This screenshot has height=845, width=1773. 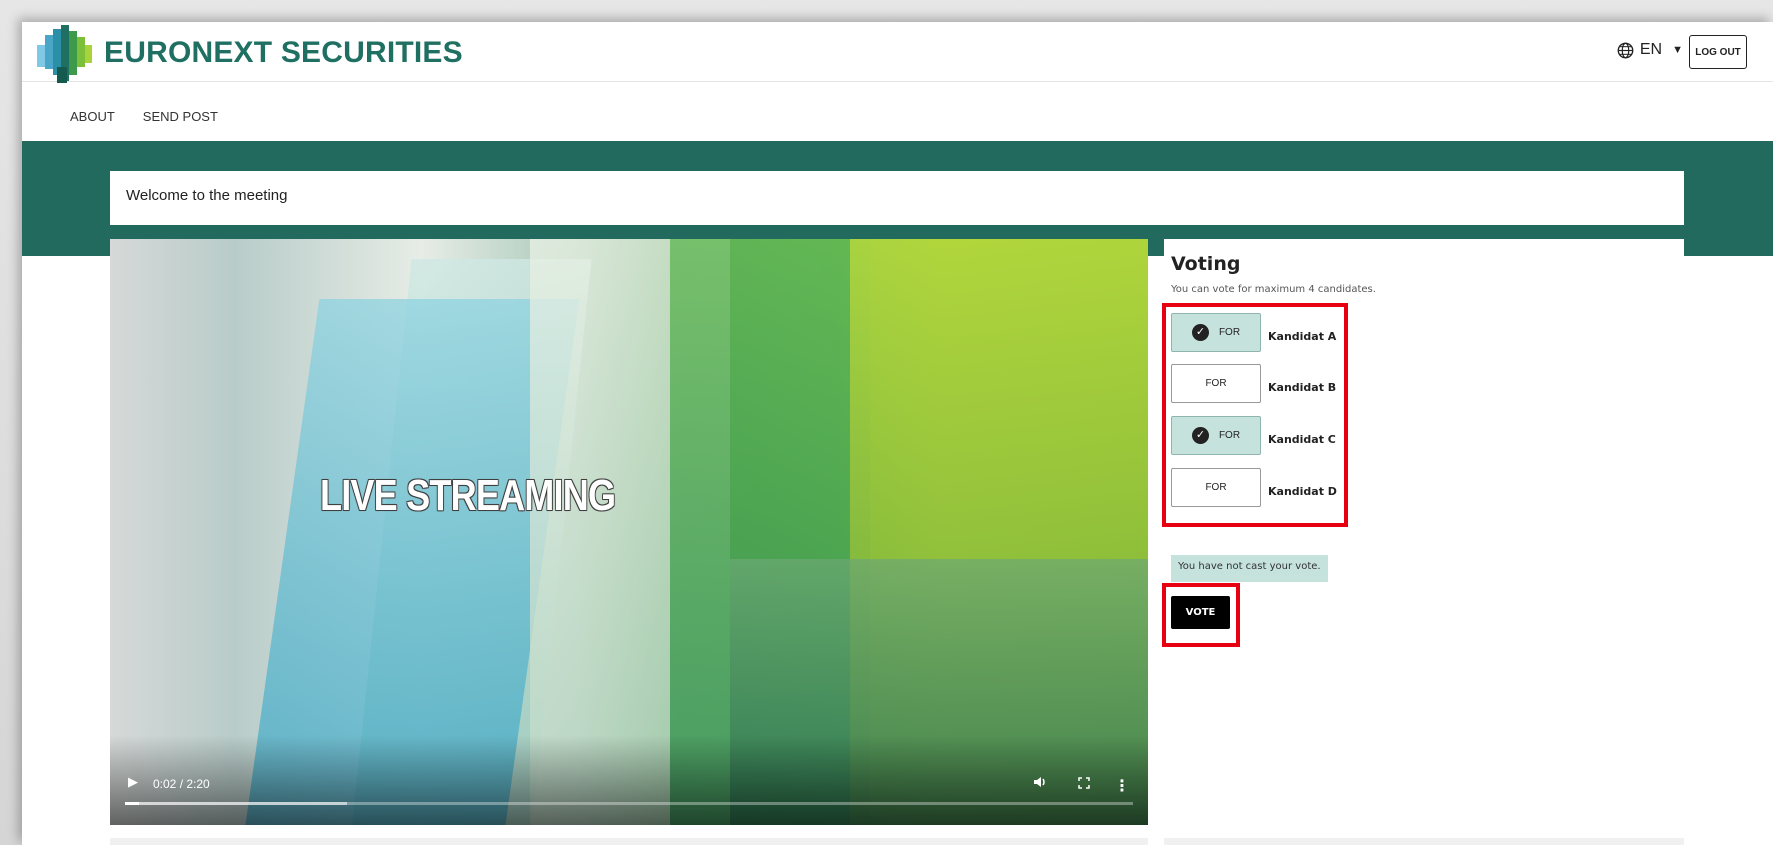 I want to click on candidate-name: Kandidat A, so click(x=1302, y=336).